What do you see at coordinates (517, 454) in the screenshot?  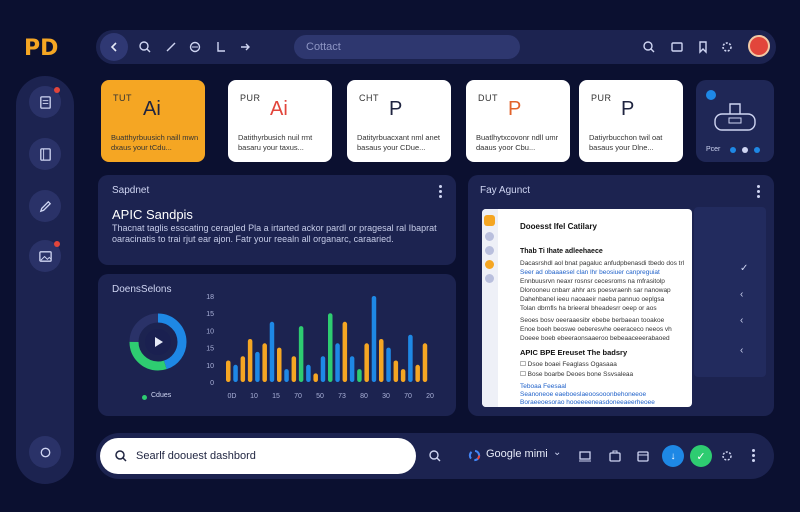 I see `account-selector: Google mimi` at bounding box center [517, 454].